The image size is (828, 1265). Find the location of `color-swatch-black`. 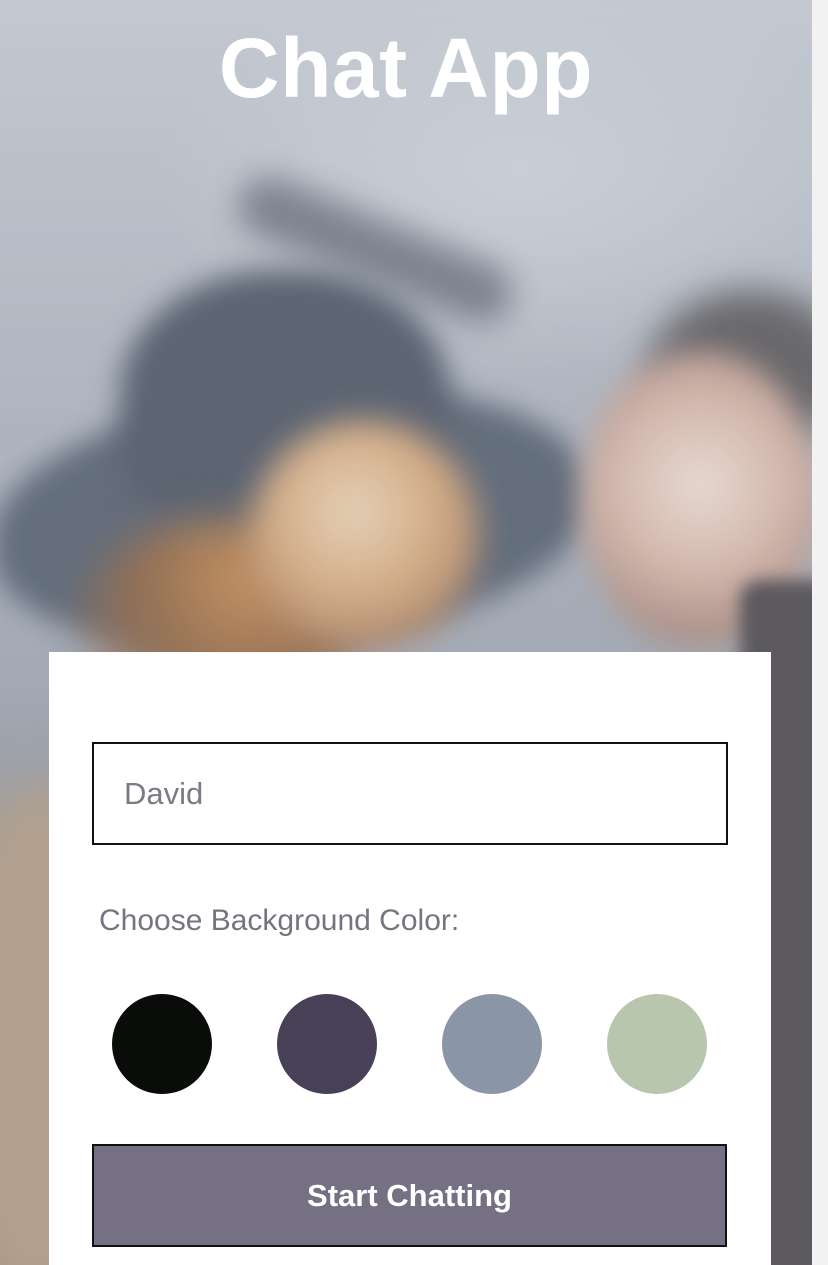

color-swatch-black is located at coordinates (162, 1044).